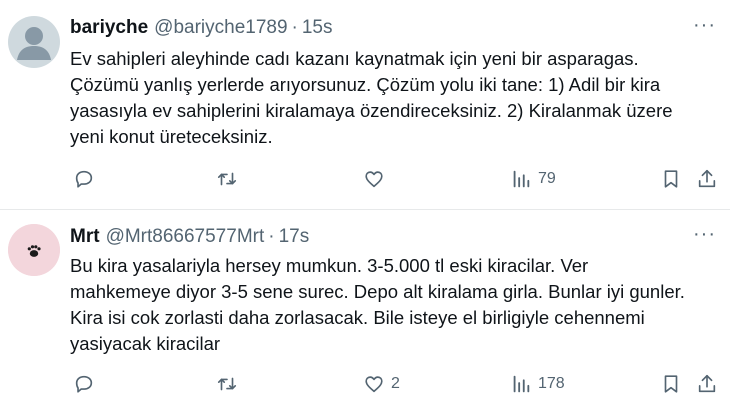  I want to click on timestamp: 17s, so click(294, 236).